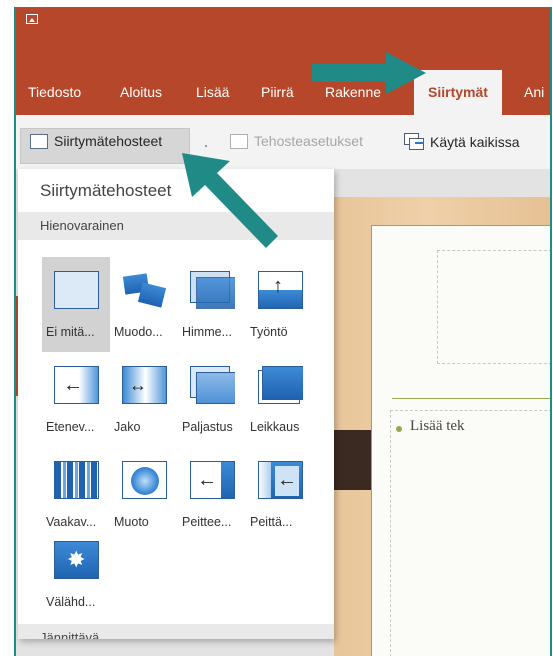  What do you see at coordinates (230, 200) in the screenshot?
I see `arrow-upleft-icon` at bounding box center [230, 200].